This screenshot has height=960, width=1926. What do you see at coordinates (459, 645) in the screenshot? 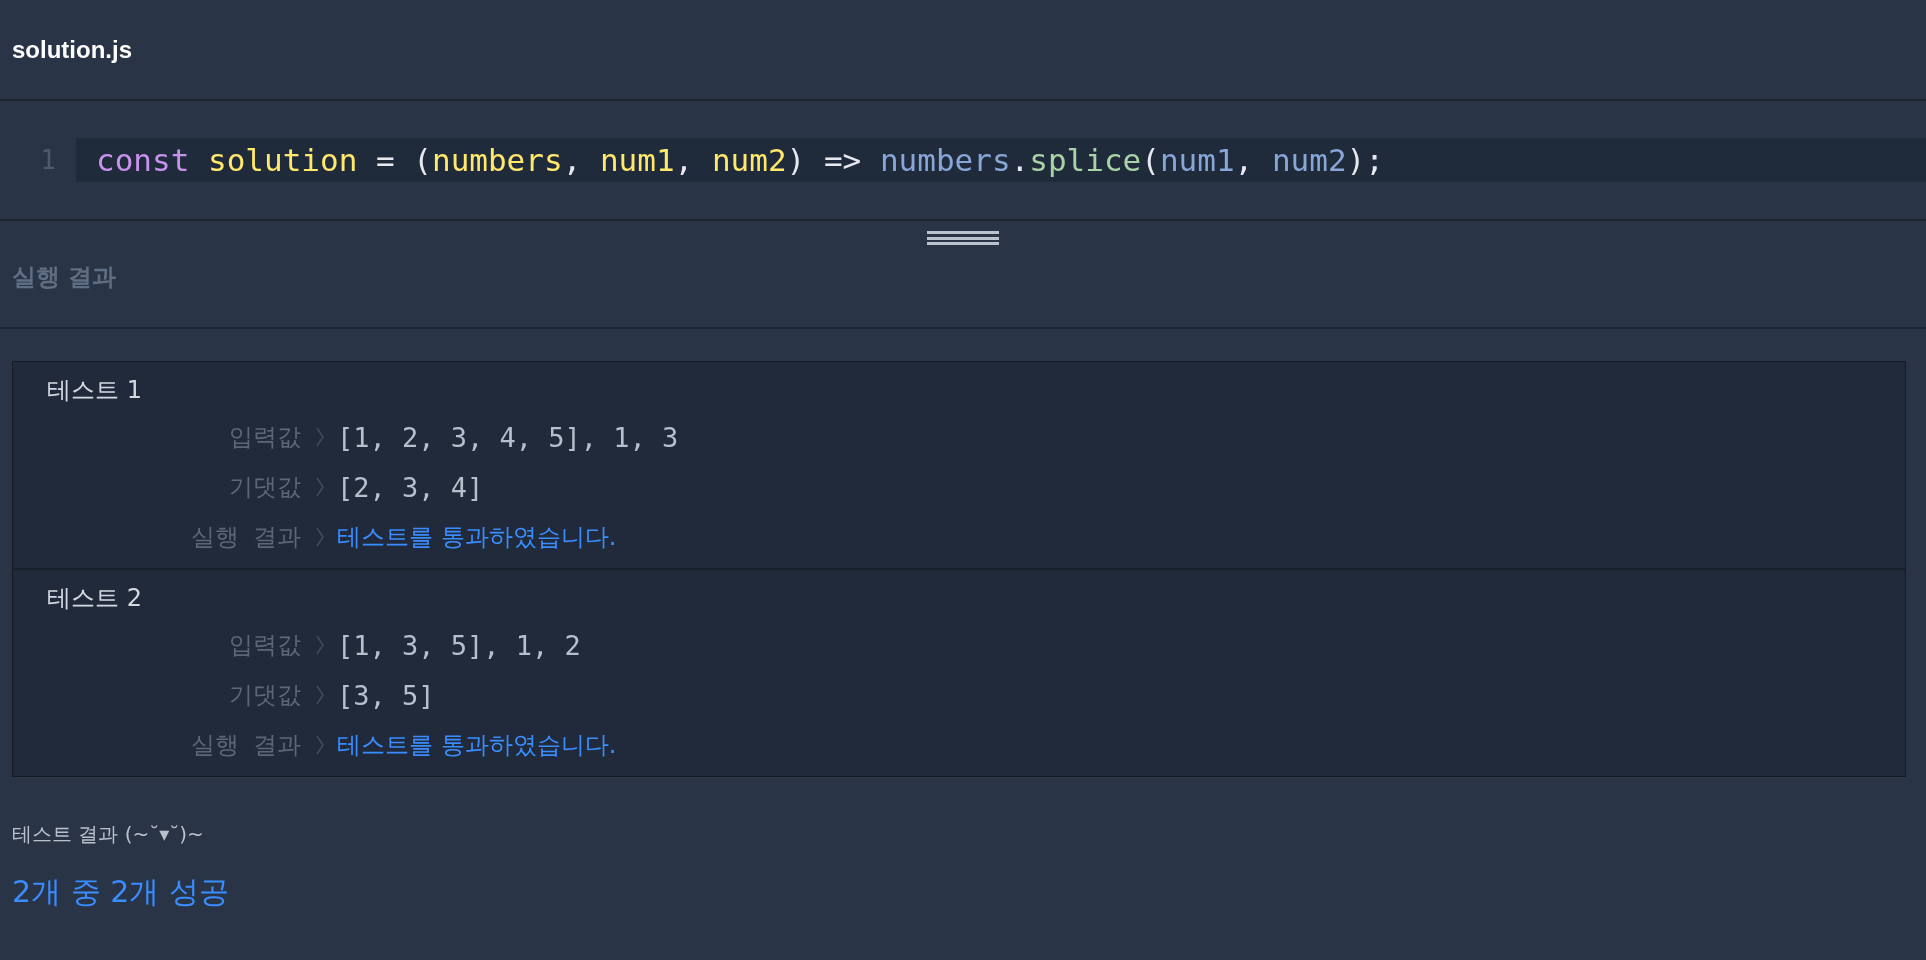
I see `value-text: [1, 3, 5], 1, 2` at bounding box center [459, 645].